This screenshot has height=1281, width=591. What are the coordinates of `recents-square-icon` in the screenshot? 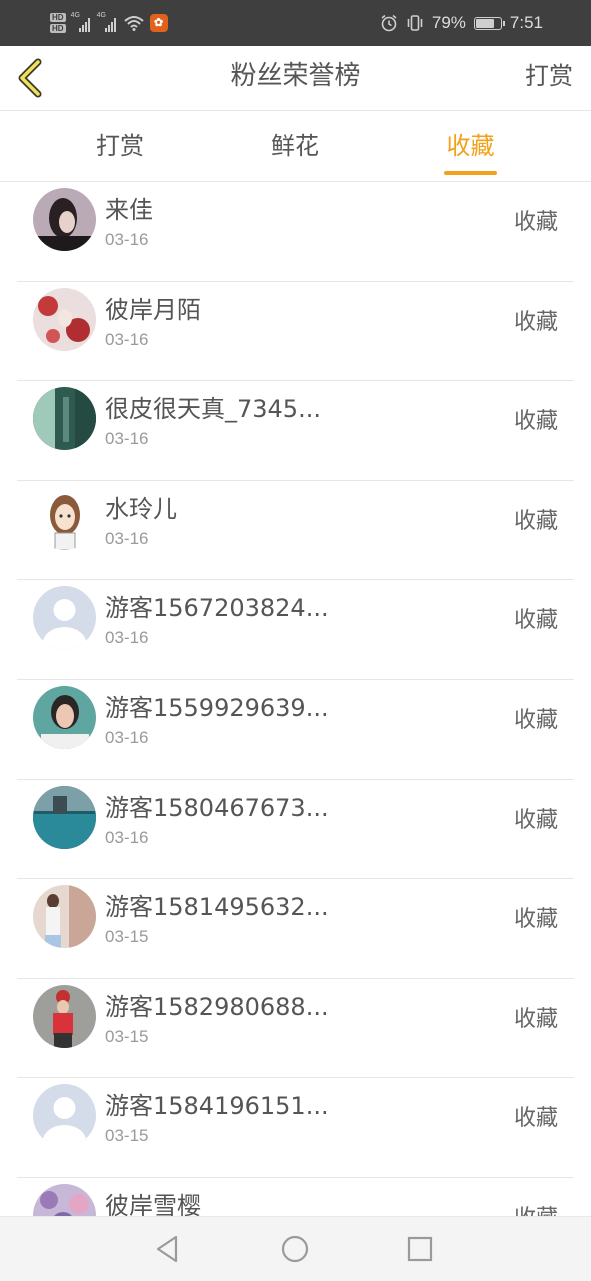 It's located at (420, 1249).